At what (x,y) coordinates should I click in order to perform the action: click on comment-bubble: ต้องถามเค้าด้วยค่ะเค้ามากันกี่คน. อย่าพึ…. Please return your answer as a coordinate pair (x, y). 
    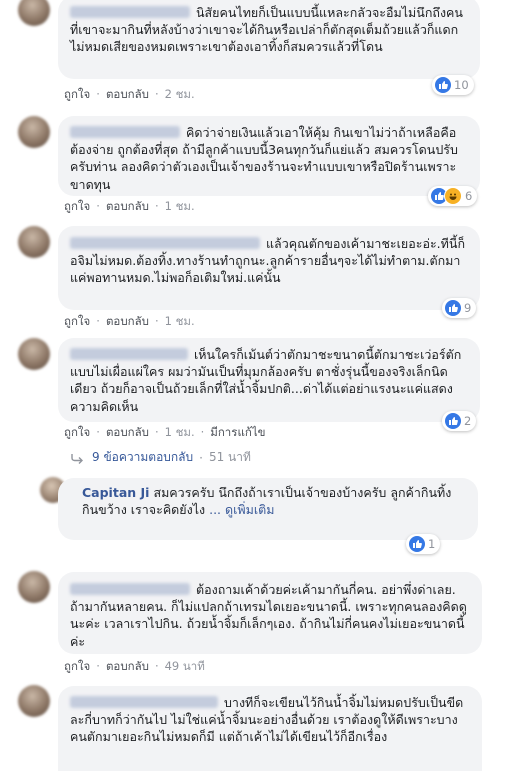
    Looking at the image, I should click on (270, 613).